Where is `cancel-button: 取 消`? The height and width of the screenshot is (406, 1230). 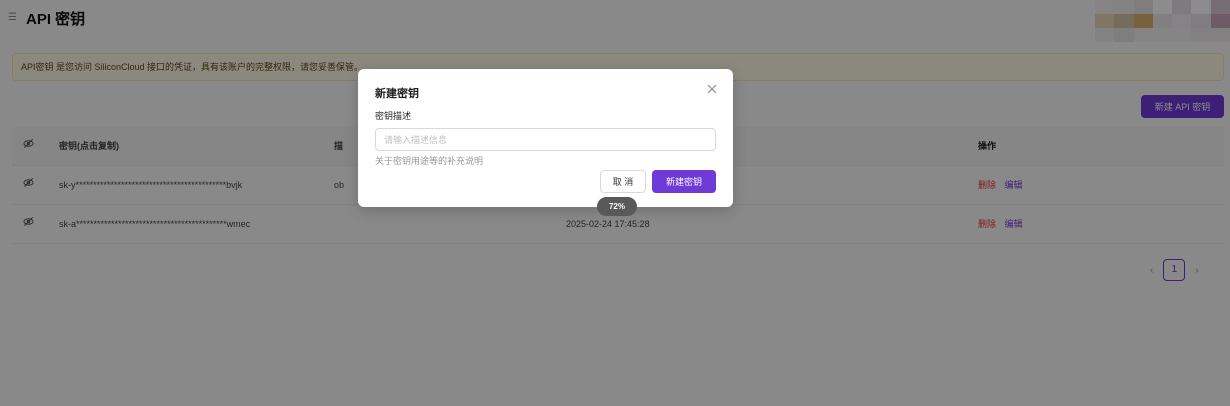
cancel-button: 取 消 is located at coordinates (623, 181).